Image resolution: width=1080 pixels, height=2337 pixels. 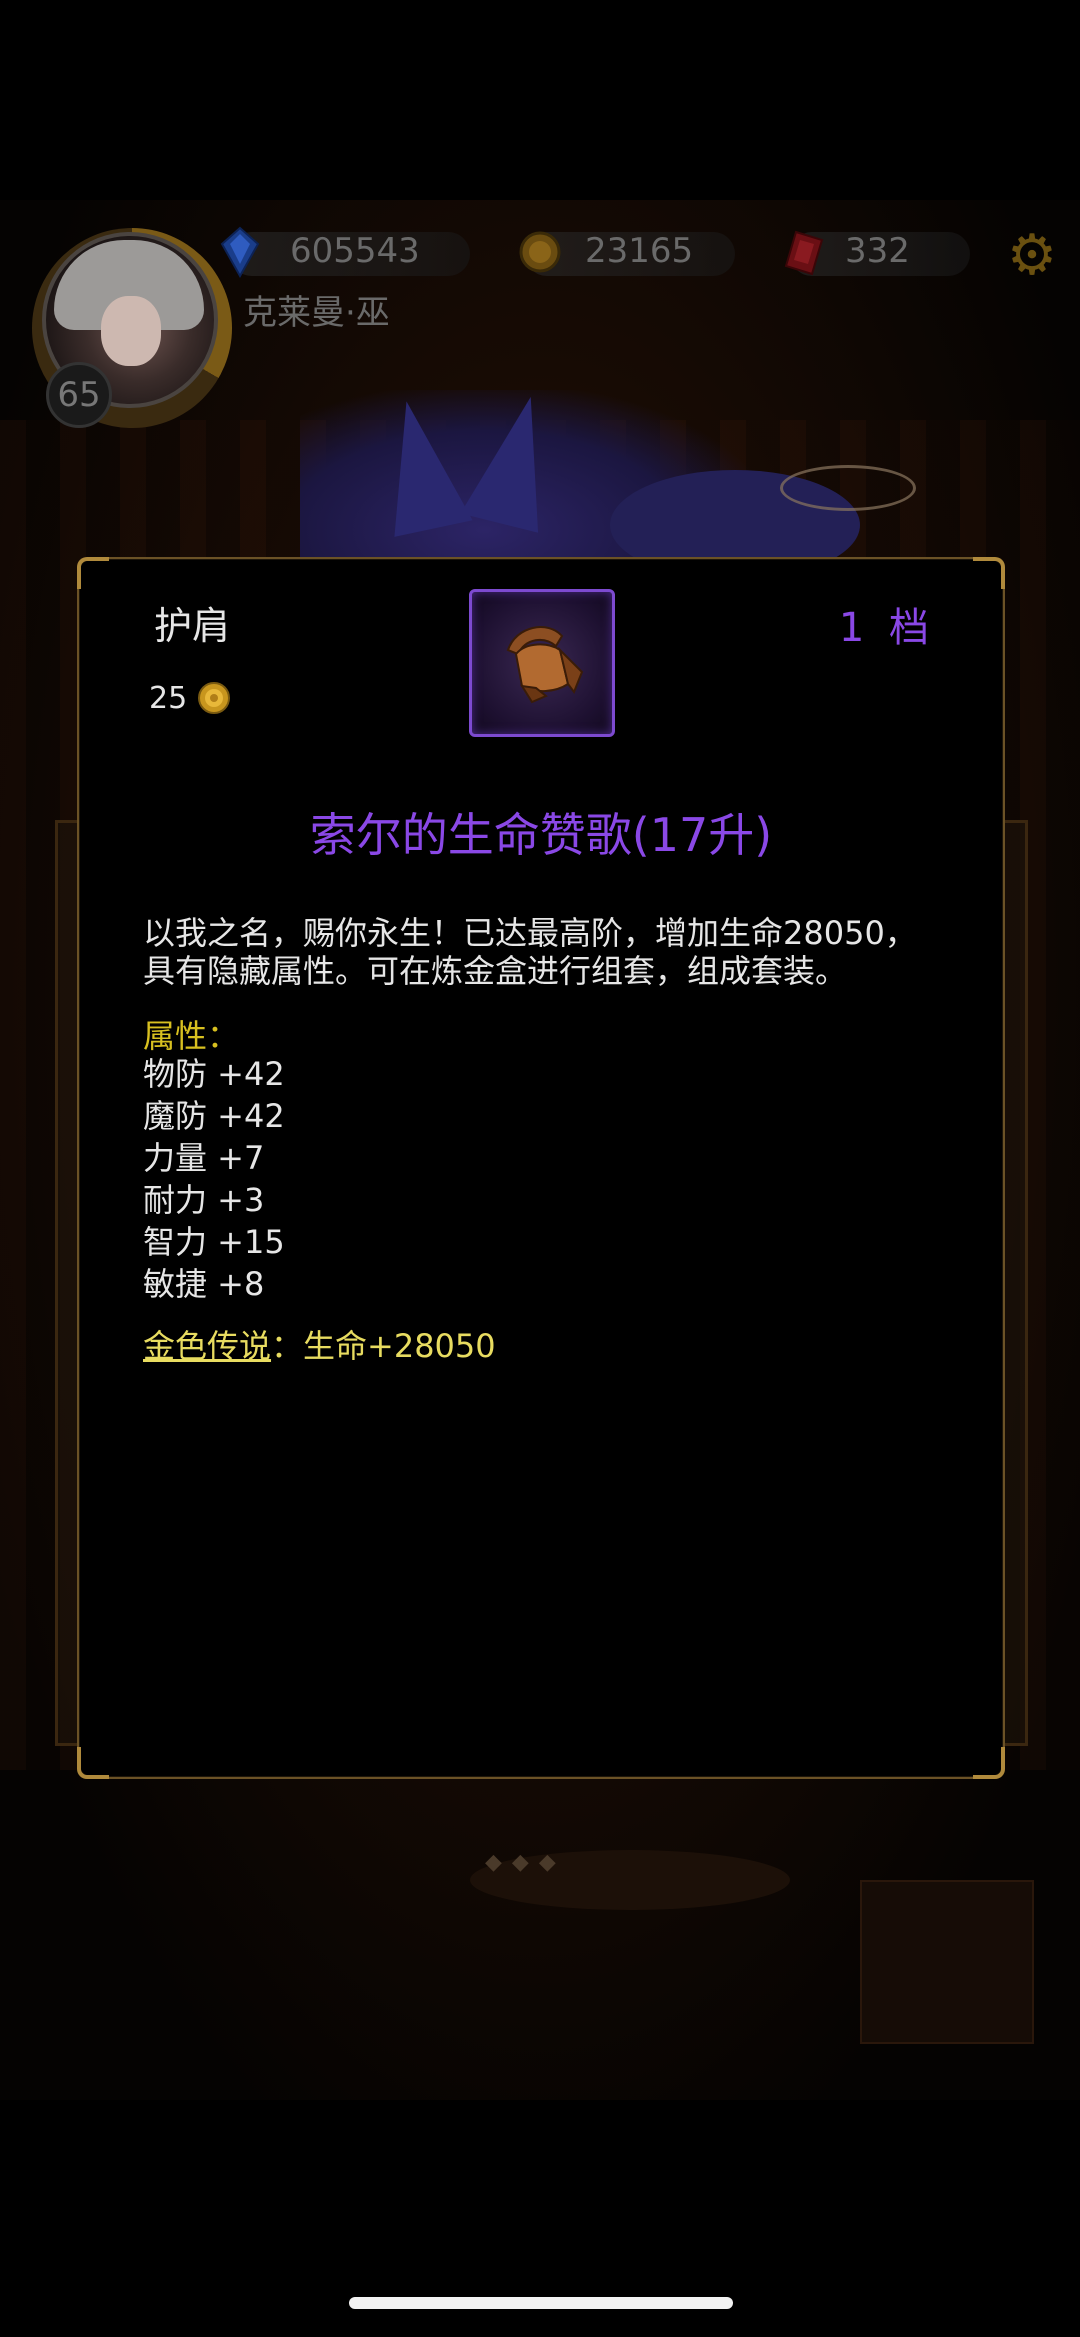 What do you see at coordinates (214, 1116) in the screenshot?
I see `attribute-row: 魔防 +42` at bounding box center [214, 1116].